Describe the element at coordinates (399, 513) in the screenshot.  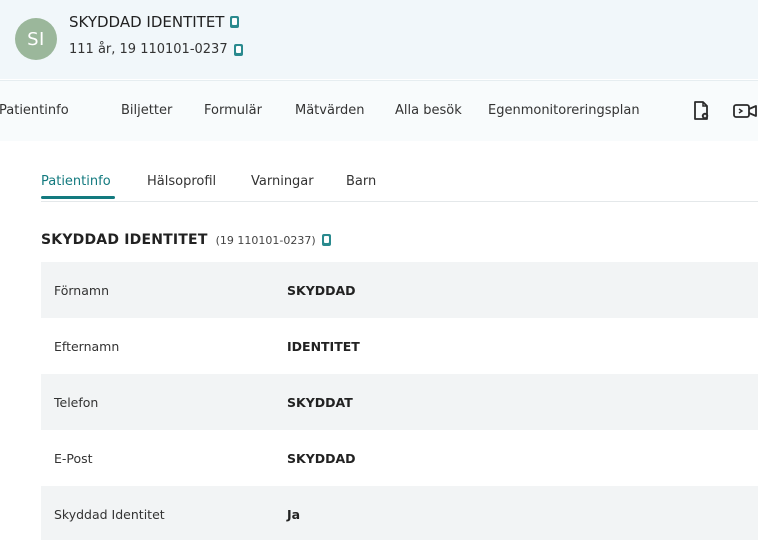
I see `table-row: Skyddad Identitet Ja` at that location.